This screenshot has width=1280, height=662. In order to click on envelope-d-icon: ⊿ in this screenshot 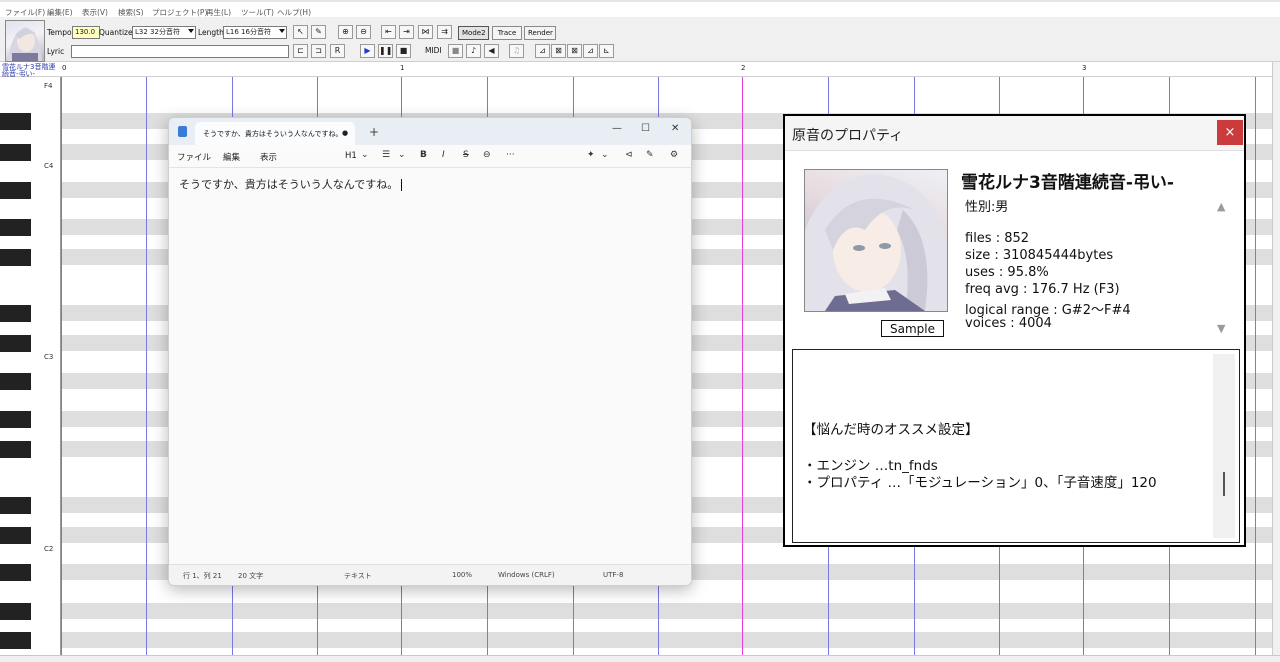, I will do `click(590, 51)`.